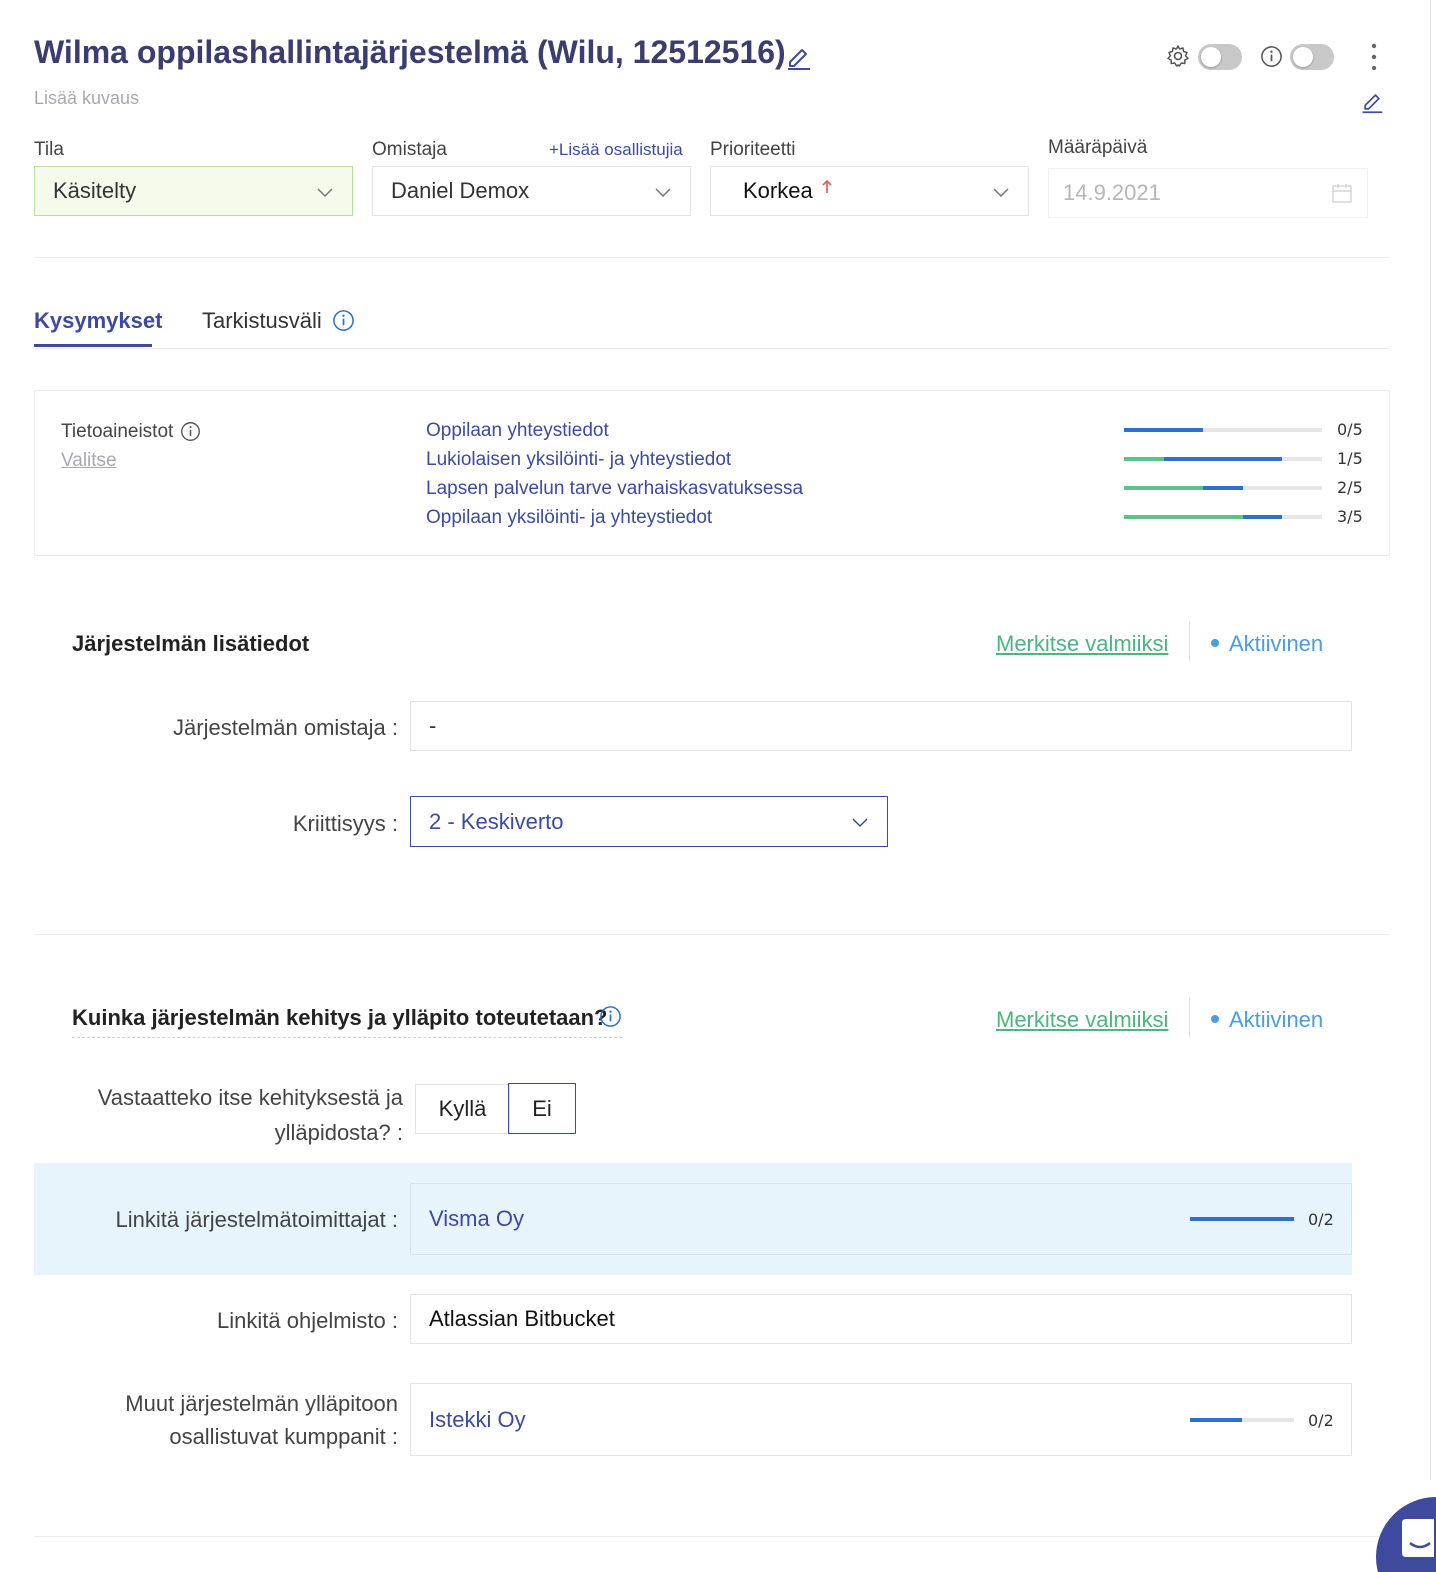  What do you see at coordinates (117, 431) in the screenshot?
I see `datasets-label: Tietoaineistot` at bounding box center [117, 431].